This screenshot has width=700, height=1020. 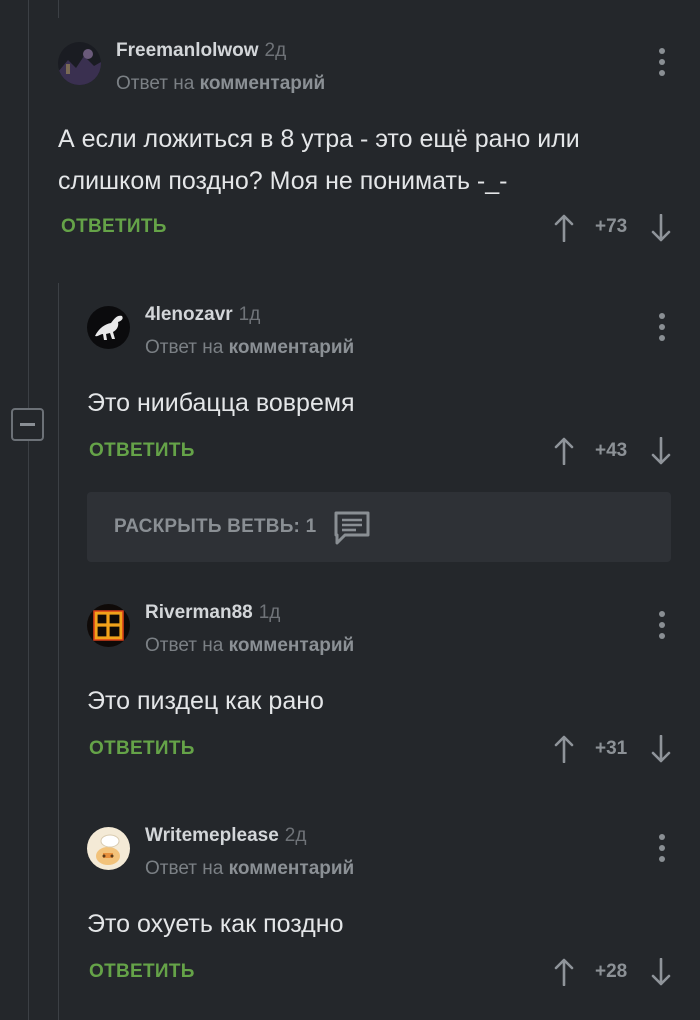 I want to click on comment-text: Это пиздец как рано, so click(x=205, y=701).